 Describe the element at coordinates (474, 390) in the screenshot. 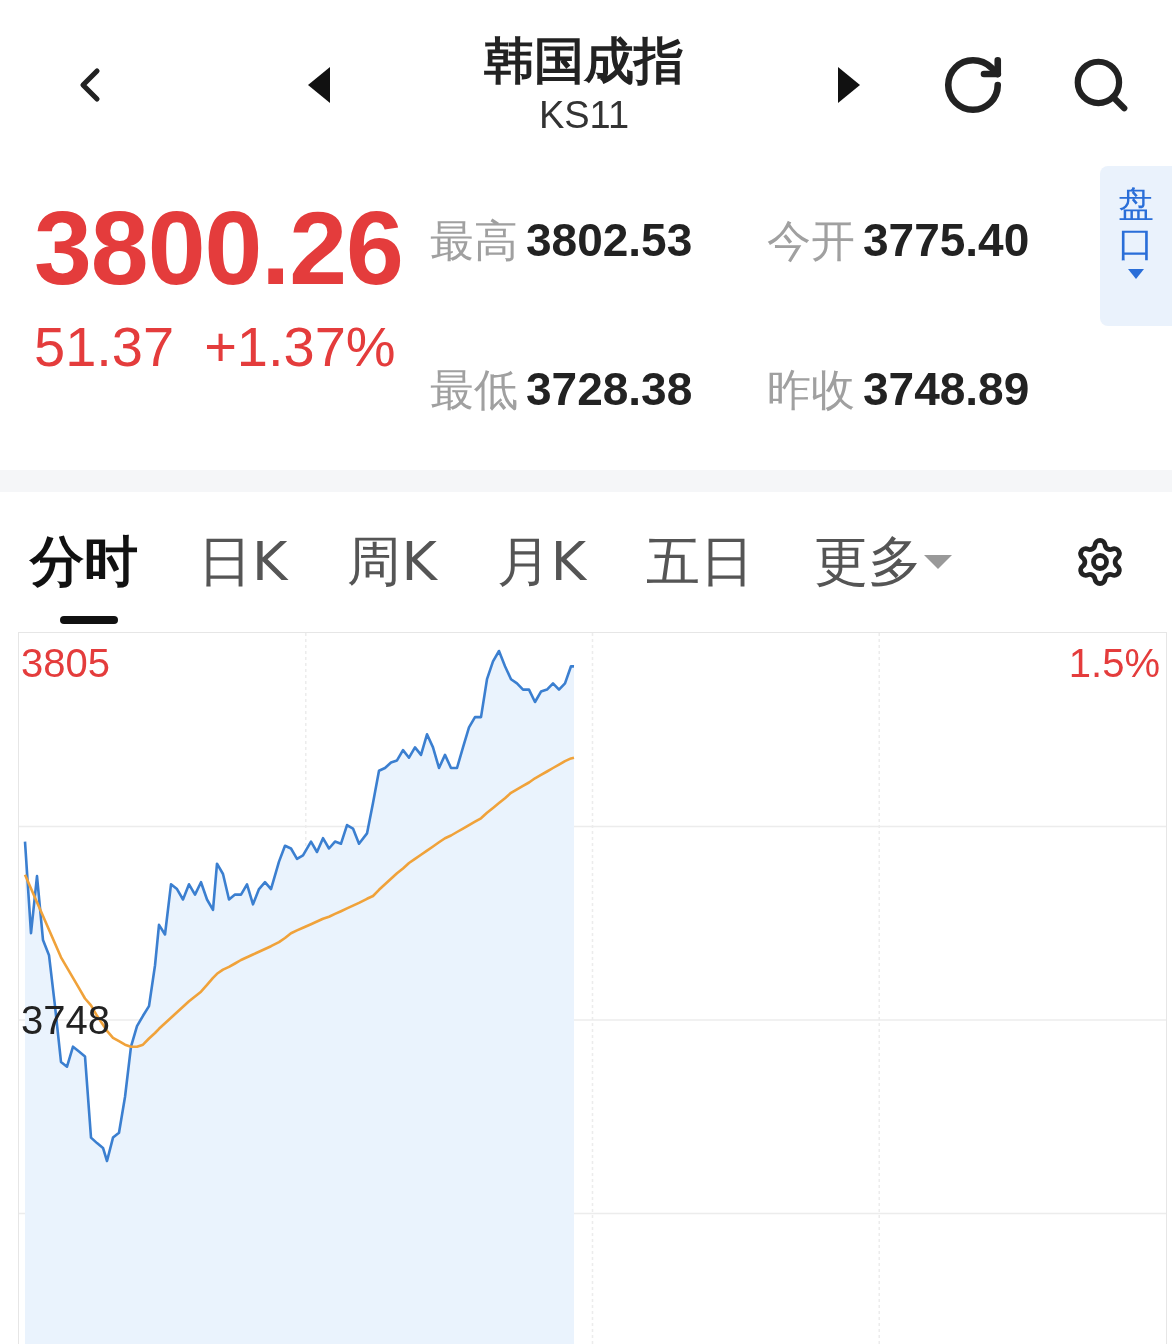

I see `stat-label: 最低` at that location.